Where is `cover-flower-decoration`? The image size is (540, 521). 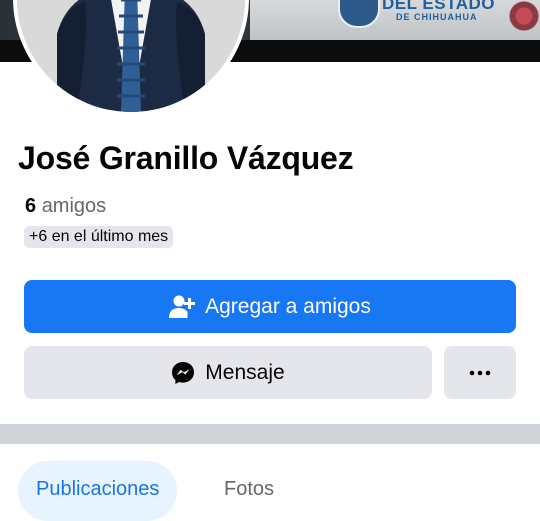
cover-flower-decoration is located at coordinates (520, 20).